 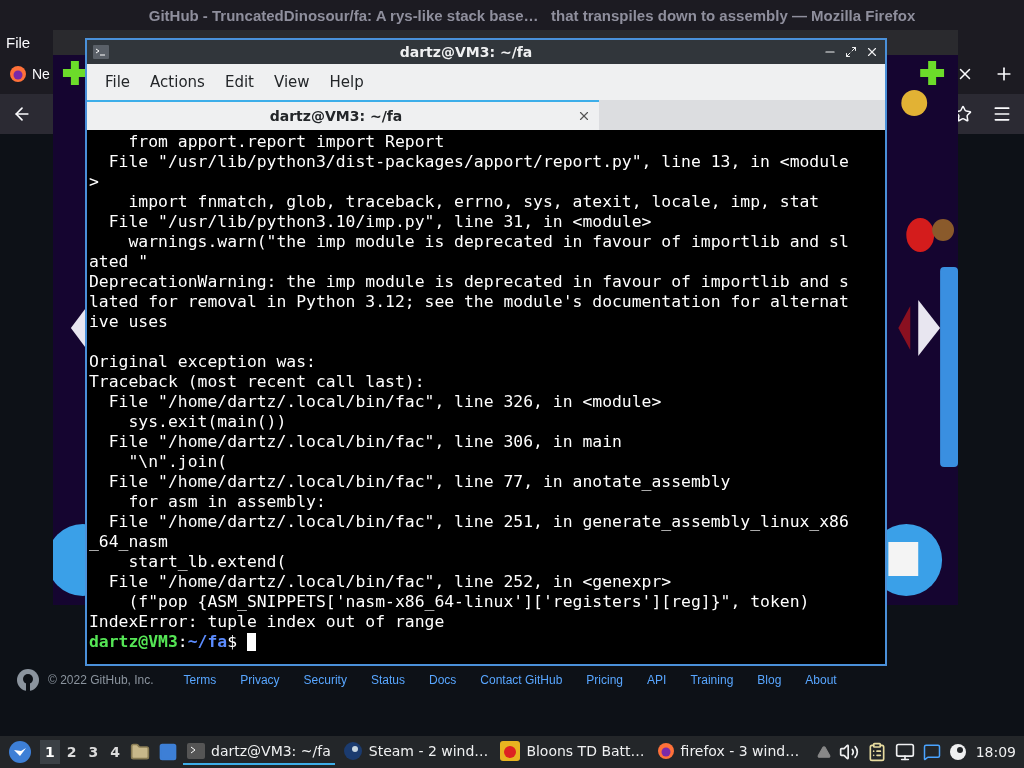 What do you see at coordinates (657, 680) in the screenshot?
I see `footer-link: API` at bounding box center [657, 680].